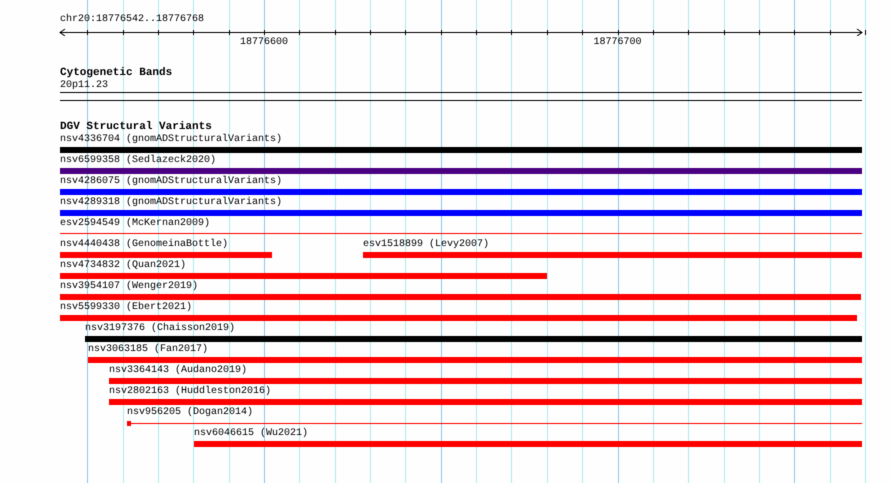 The image size is (890, 483). I want to click on track-title: Cytogenetic Bands, so click(116, 73).